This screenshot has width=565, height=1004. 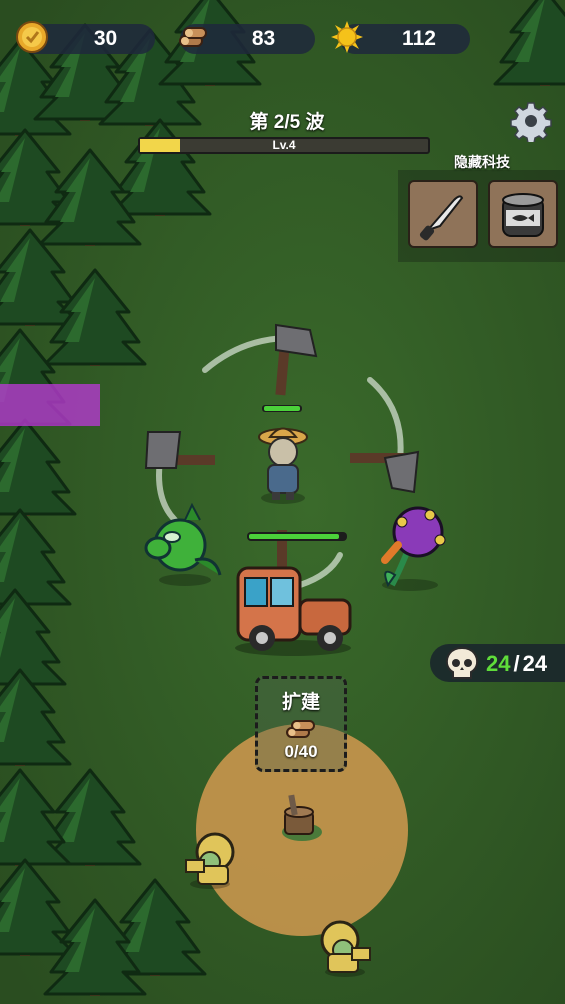 I want to click on tech-slot-knife, so click(x=443, y=214).